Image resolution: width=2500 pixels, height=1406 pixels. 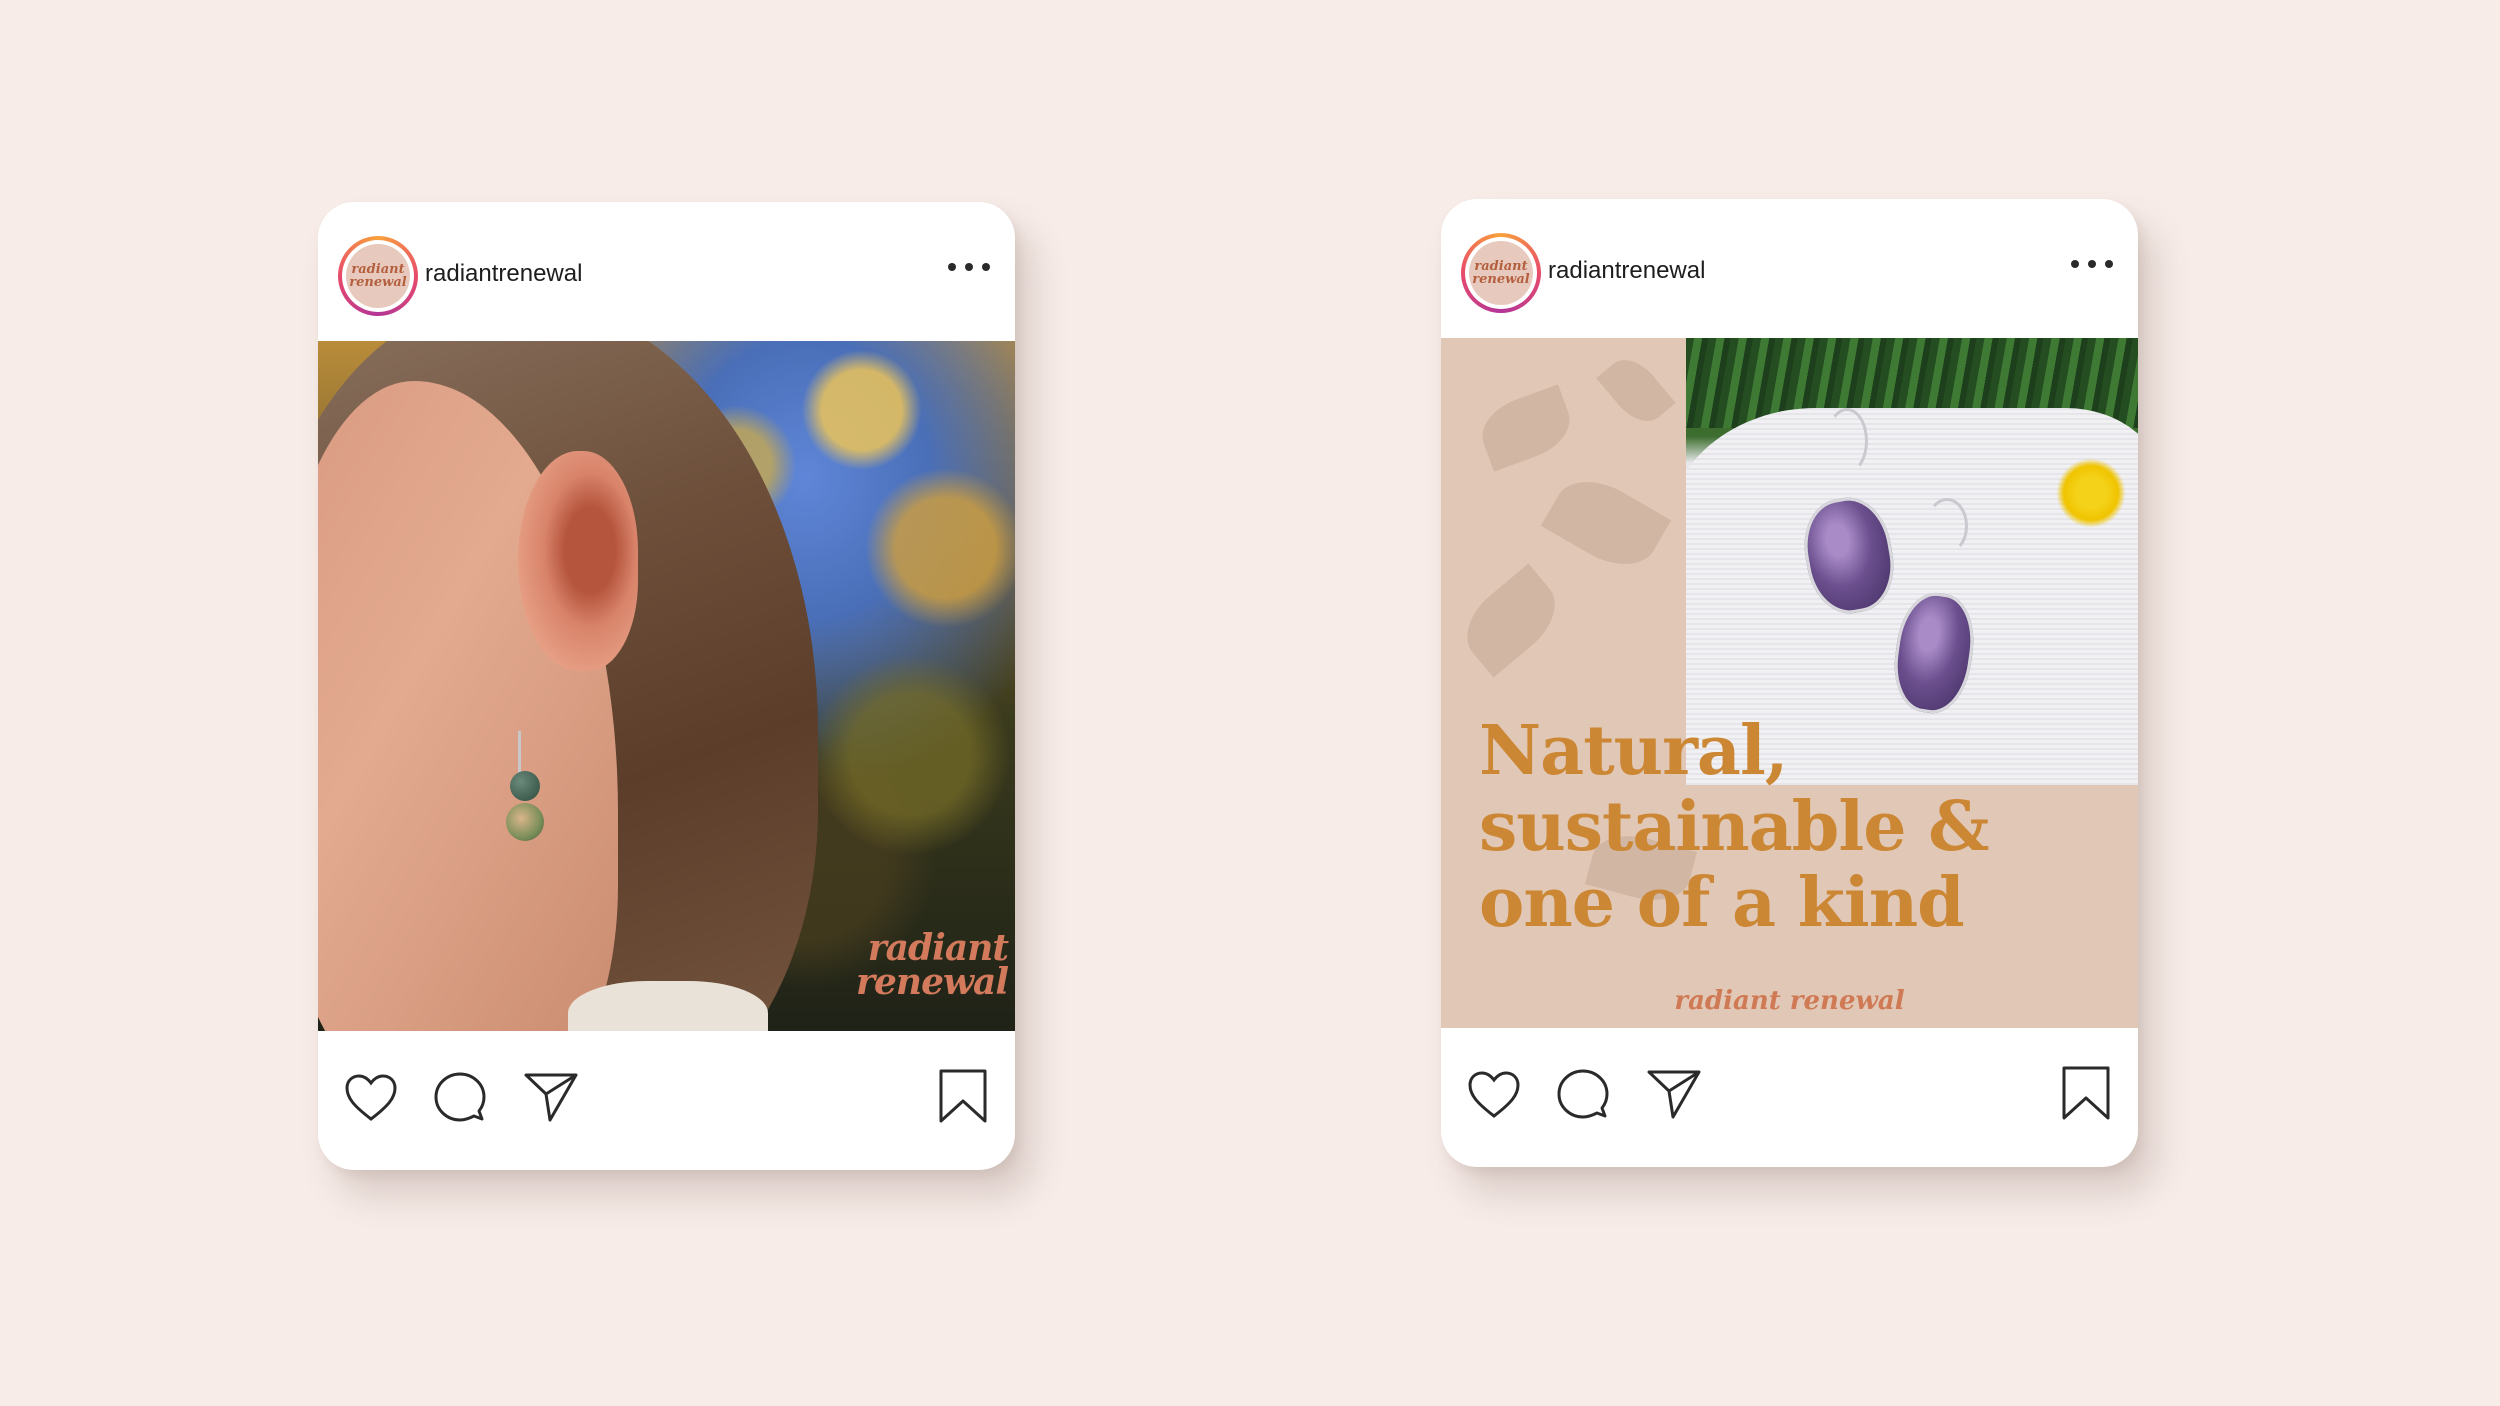 What do you see at coordinates (1734, 827) in the screenshot?
I see `headline-line: sustainable &` at bounding box center [1734, 827].